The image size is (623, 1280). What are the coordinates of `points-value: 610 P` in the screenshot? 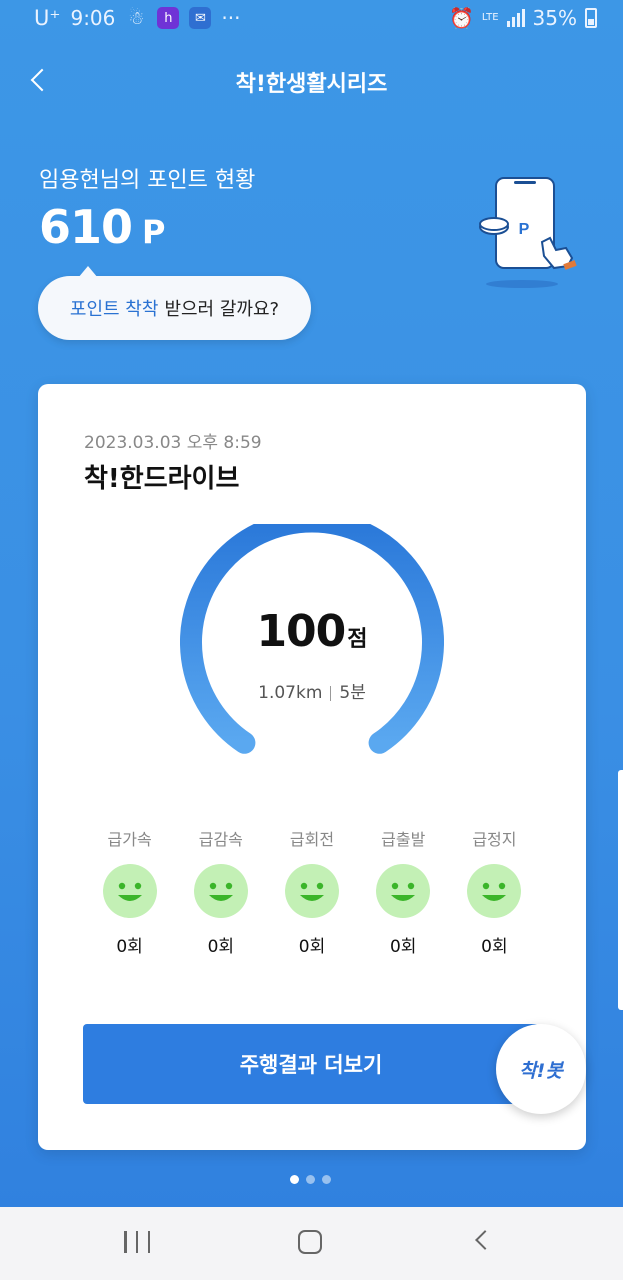 It's located at (102, 227).